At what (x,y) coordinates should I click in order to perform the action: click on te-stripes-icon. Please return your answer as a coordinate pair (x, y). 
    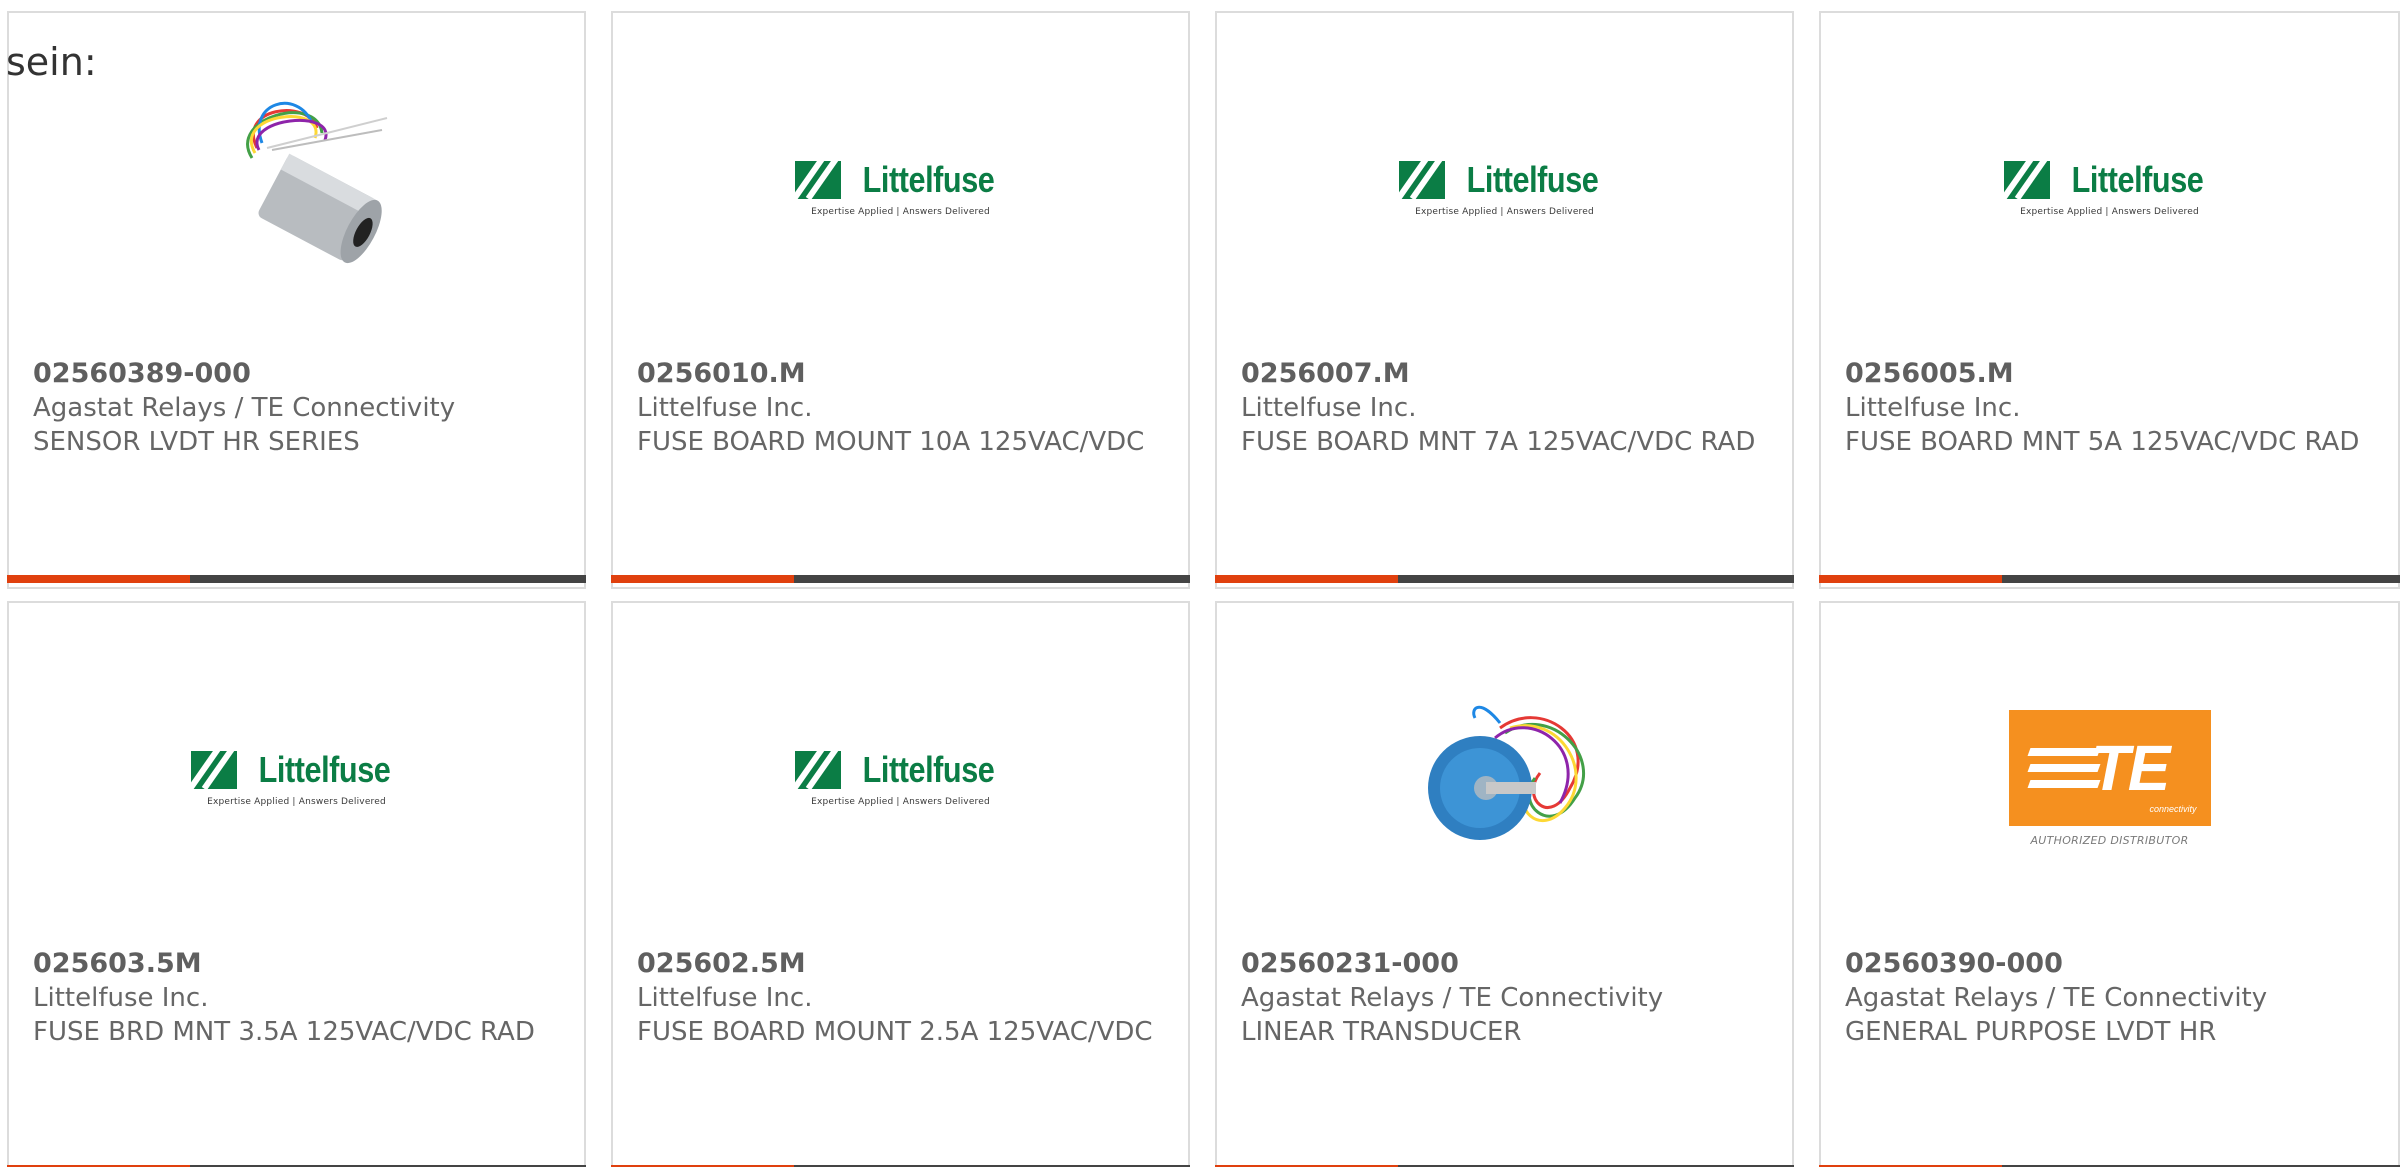
    Looking at the image, I should click on (2063, 771).